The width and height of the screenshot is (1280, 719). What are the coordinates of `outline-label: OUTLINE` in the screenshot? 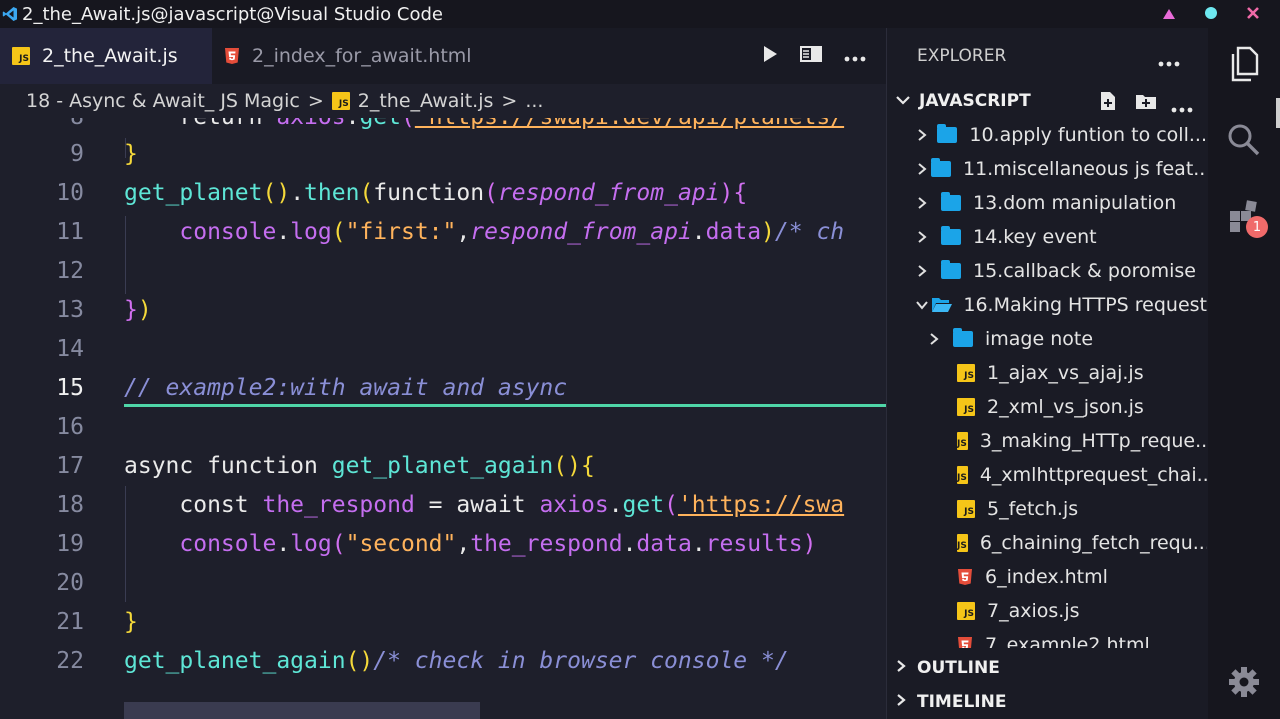 It's located at (958, 668).